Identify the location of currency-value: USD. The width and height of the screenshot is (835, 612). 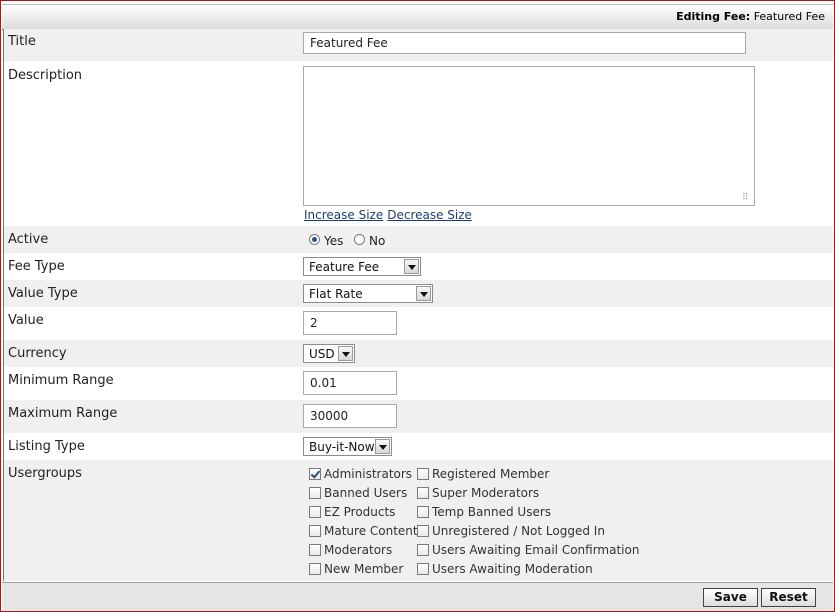
(322, 354).